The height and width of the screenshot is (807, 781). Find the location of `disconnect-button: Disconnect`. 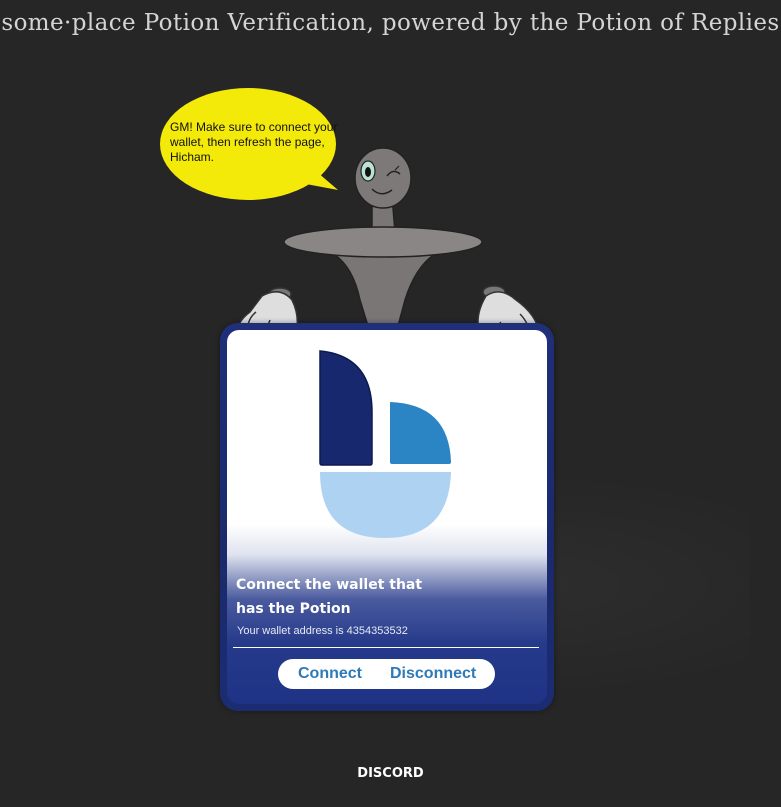

disconnect-button: Disconnect is located at coordinates (433, 674).